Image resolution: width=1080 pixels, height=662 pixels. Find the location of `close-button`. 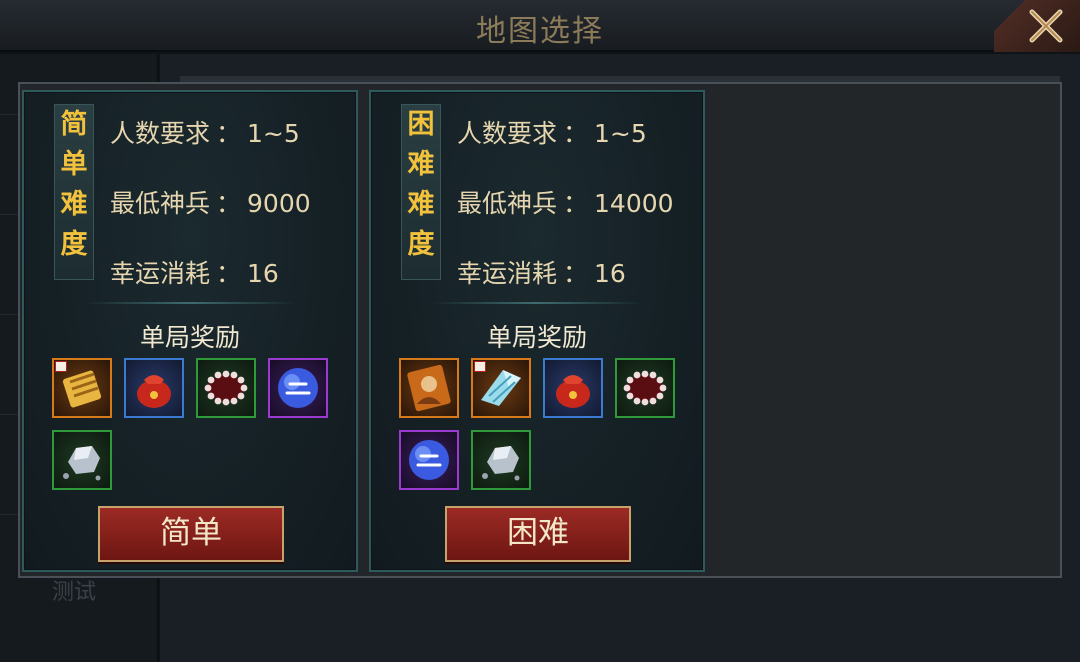

close-button is located at coordinates (1037, 26).